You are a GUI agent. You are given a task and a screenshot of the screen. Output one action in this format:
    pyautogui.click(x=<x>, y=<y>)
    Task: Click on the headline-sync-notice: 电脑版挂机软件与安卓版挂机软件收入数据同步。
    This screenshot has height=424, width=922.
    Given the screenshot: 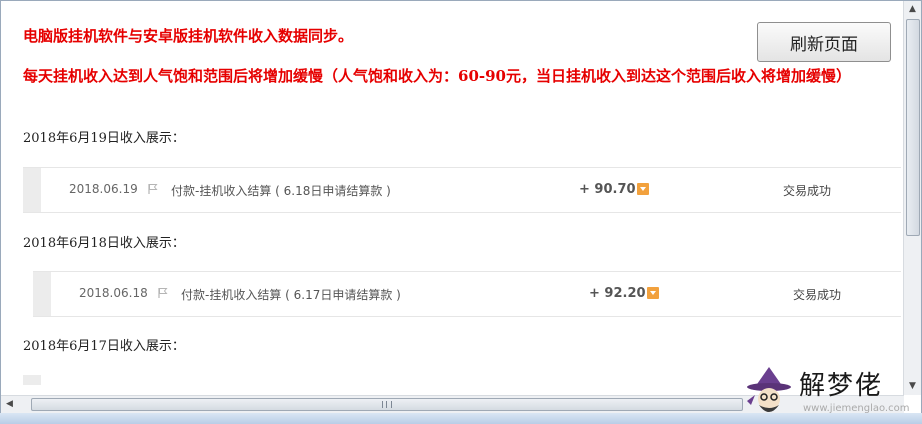 What is the action you would take?
    pyautogui.click(x=188, y=36)
    